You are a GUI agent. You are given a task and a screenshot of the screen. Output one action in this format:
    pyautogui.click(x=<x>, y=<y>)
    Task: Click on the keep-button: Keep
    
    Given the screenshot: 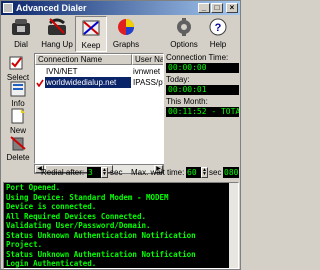 What is the action you would take?
    pyautogui.click(x=91, y=34)
    